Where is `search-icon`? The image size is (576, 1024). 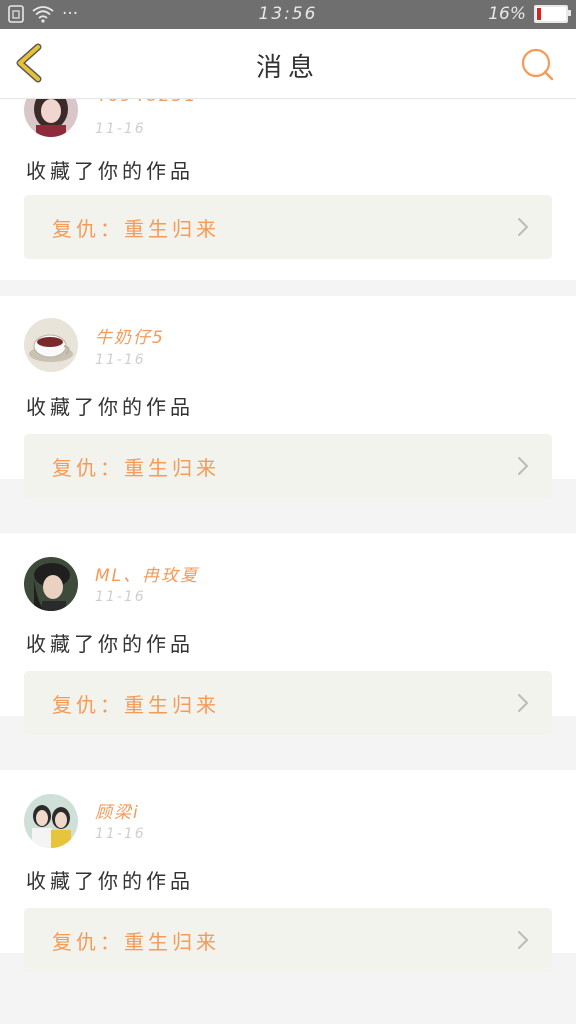 search-icon is located at coordinates (537, 64).